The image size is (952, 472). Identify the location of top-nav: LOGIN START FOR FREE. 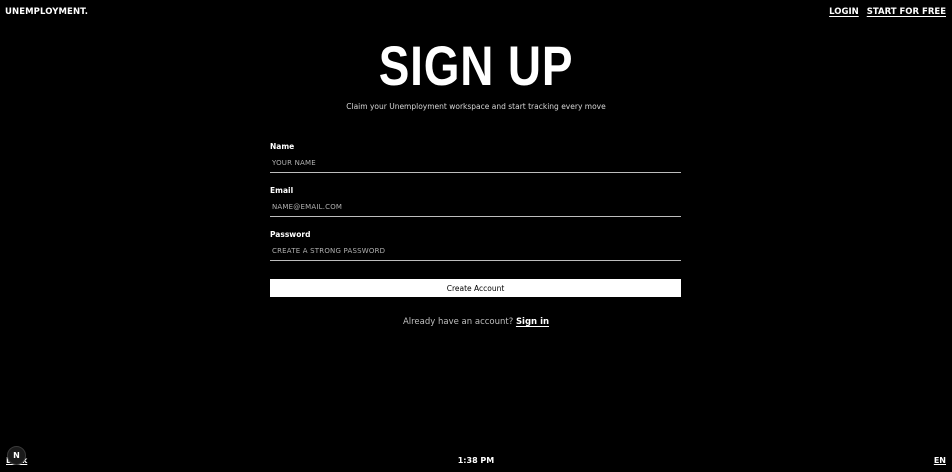
(887, 12).